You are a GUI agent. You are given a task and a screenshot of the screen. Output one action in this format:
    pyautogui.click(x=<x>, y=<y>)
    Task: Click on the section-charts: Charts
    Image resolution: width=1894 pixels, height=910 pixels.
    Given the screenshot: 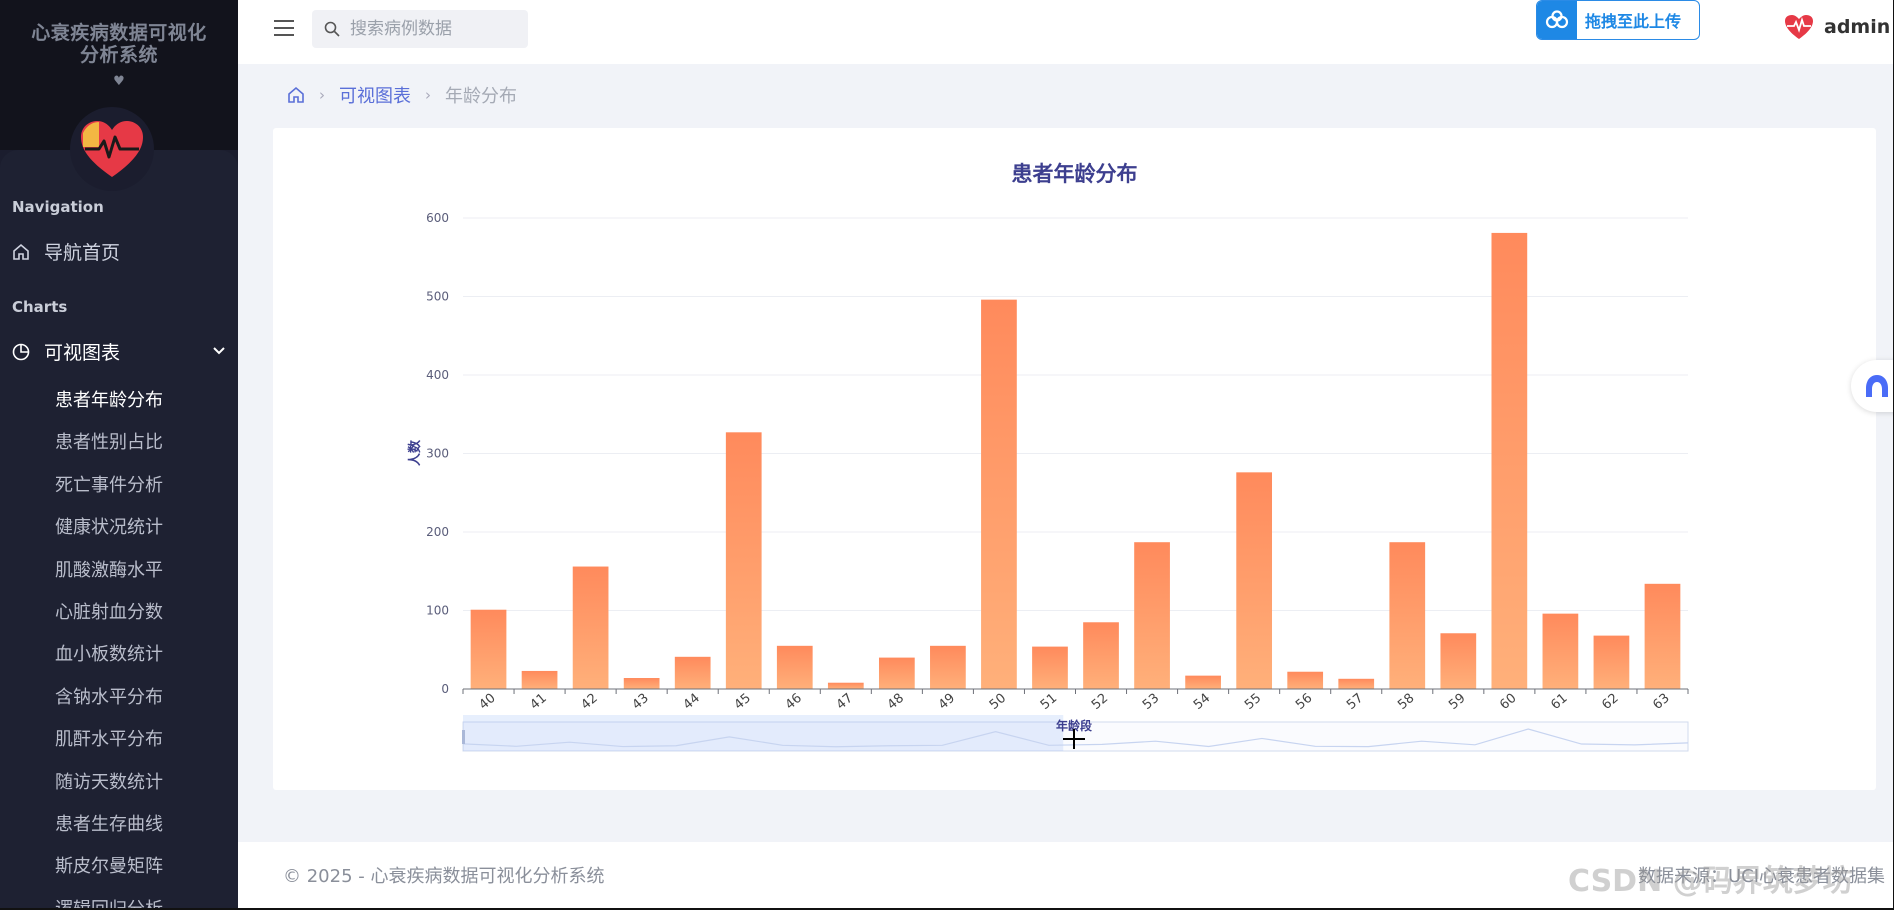 What is the action you would take?
    pyautogui.click(x=40, y=307)
    